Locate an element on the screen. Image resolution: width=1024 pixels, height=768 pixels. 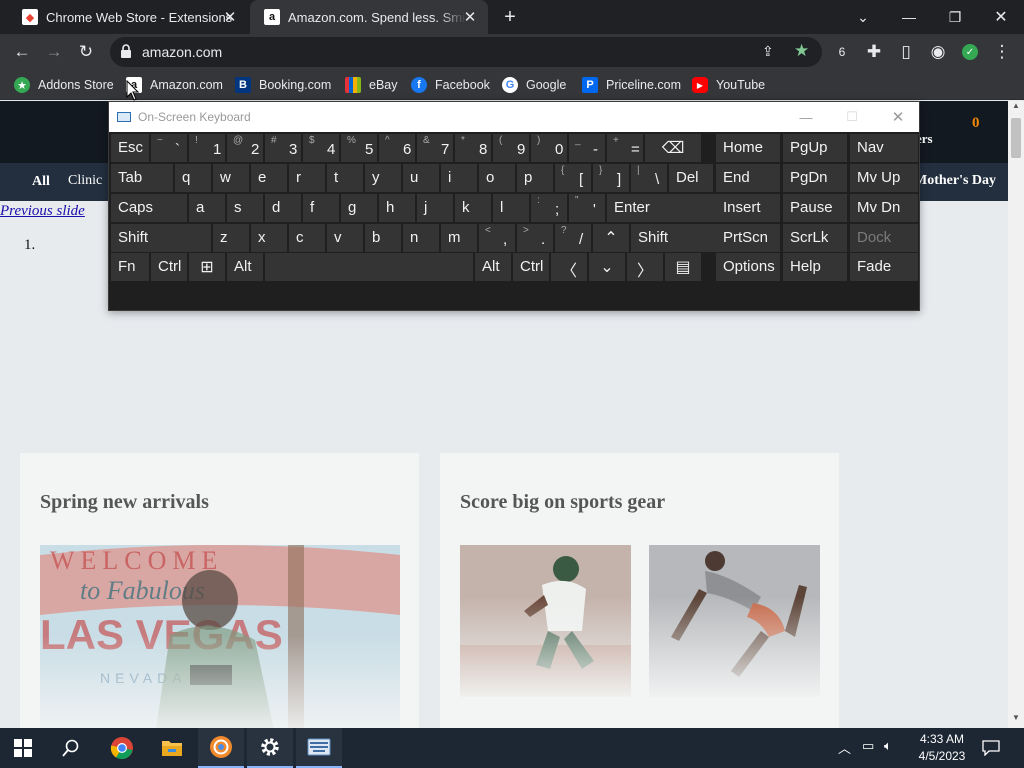
key-sym: <, is located at coordinates (497, 238).